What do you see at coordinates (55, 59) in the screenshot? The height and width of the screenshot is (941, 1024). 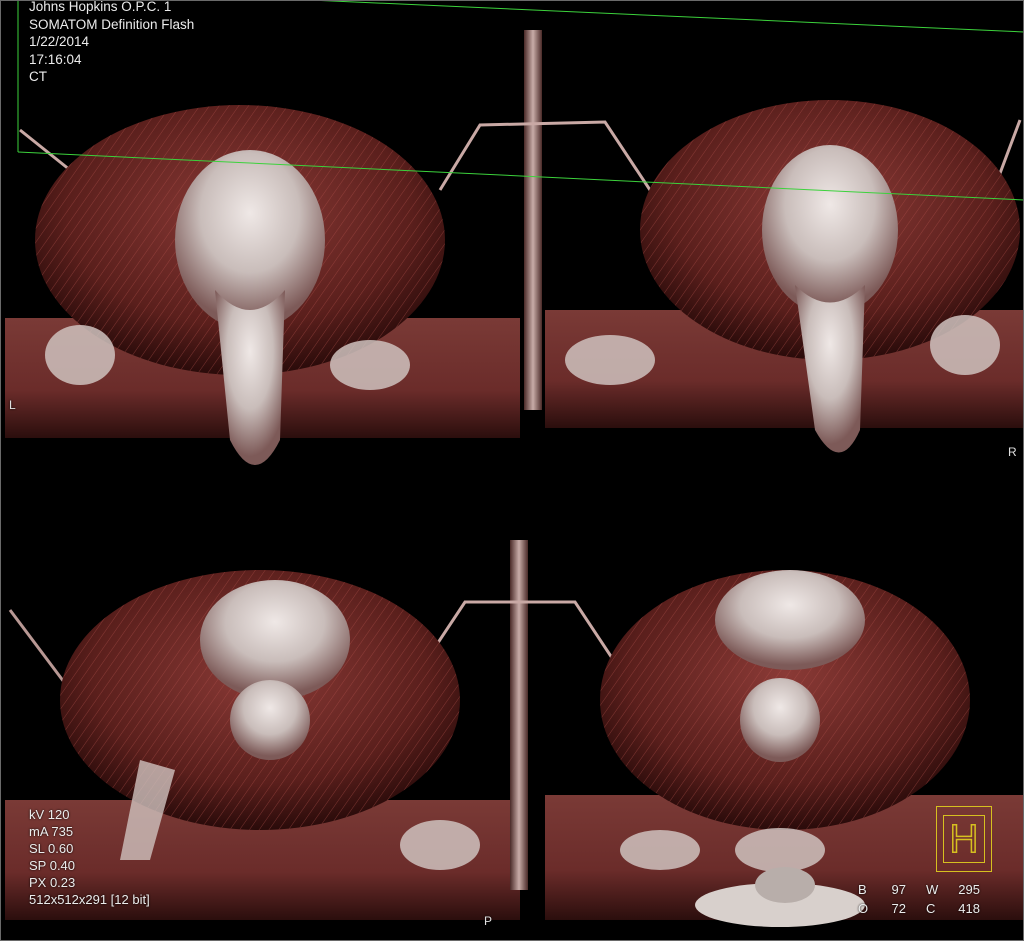 I see `study-time: 17:16:04` at bounding box center [55, 59].